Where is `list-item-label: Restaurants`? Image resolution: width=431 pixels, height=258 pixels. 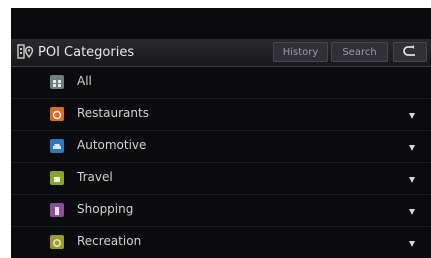
list-item-label: Restaurants is located at coordinates (113, 113).